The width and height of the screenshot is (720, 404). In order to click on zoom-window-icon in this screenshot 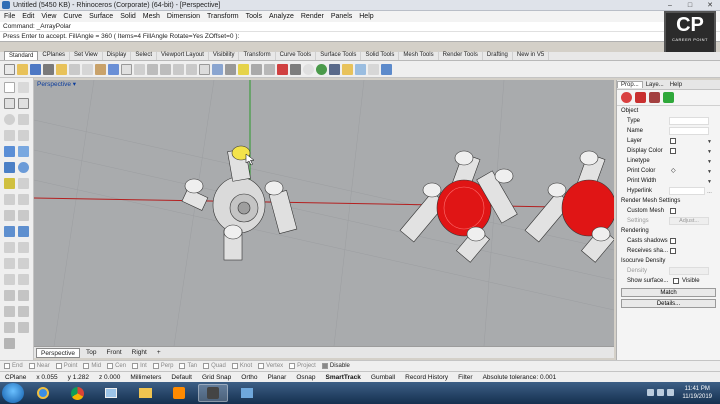, I will do `click(165, 69)`.